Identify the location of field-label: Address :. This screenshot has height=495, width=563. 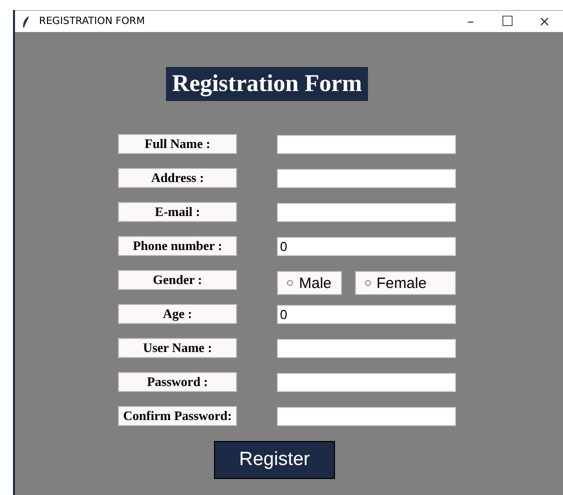
(177, 178).